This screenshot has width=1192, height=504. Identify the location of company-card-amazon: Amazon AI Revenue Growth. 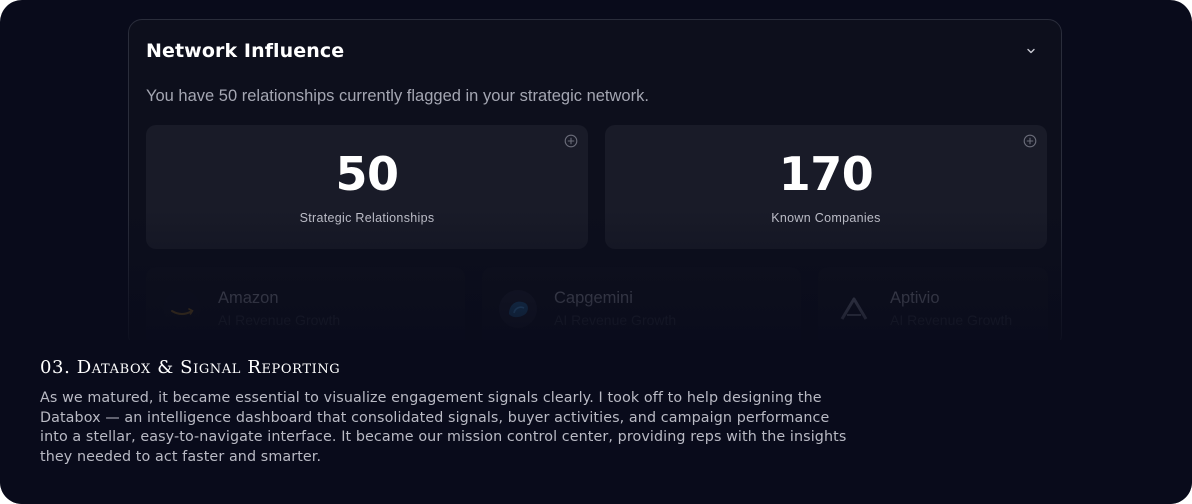
(305, 308).